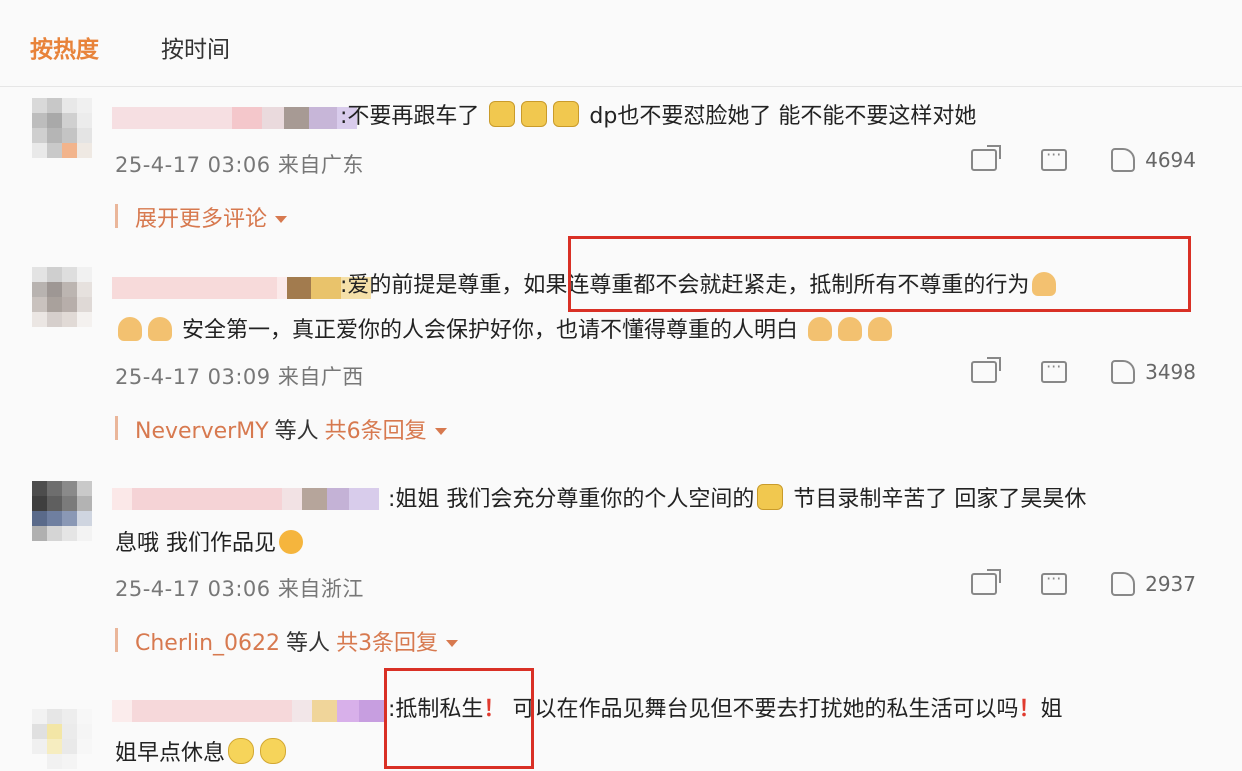 The width and height of the screenshot is (1242, 771). I want to click on comment-text-b: dp也不要怼脸她了 能不能不要这样对她, so click(783, 116).